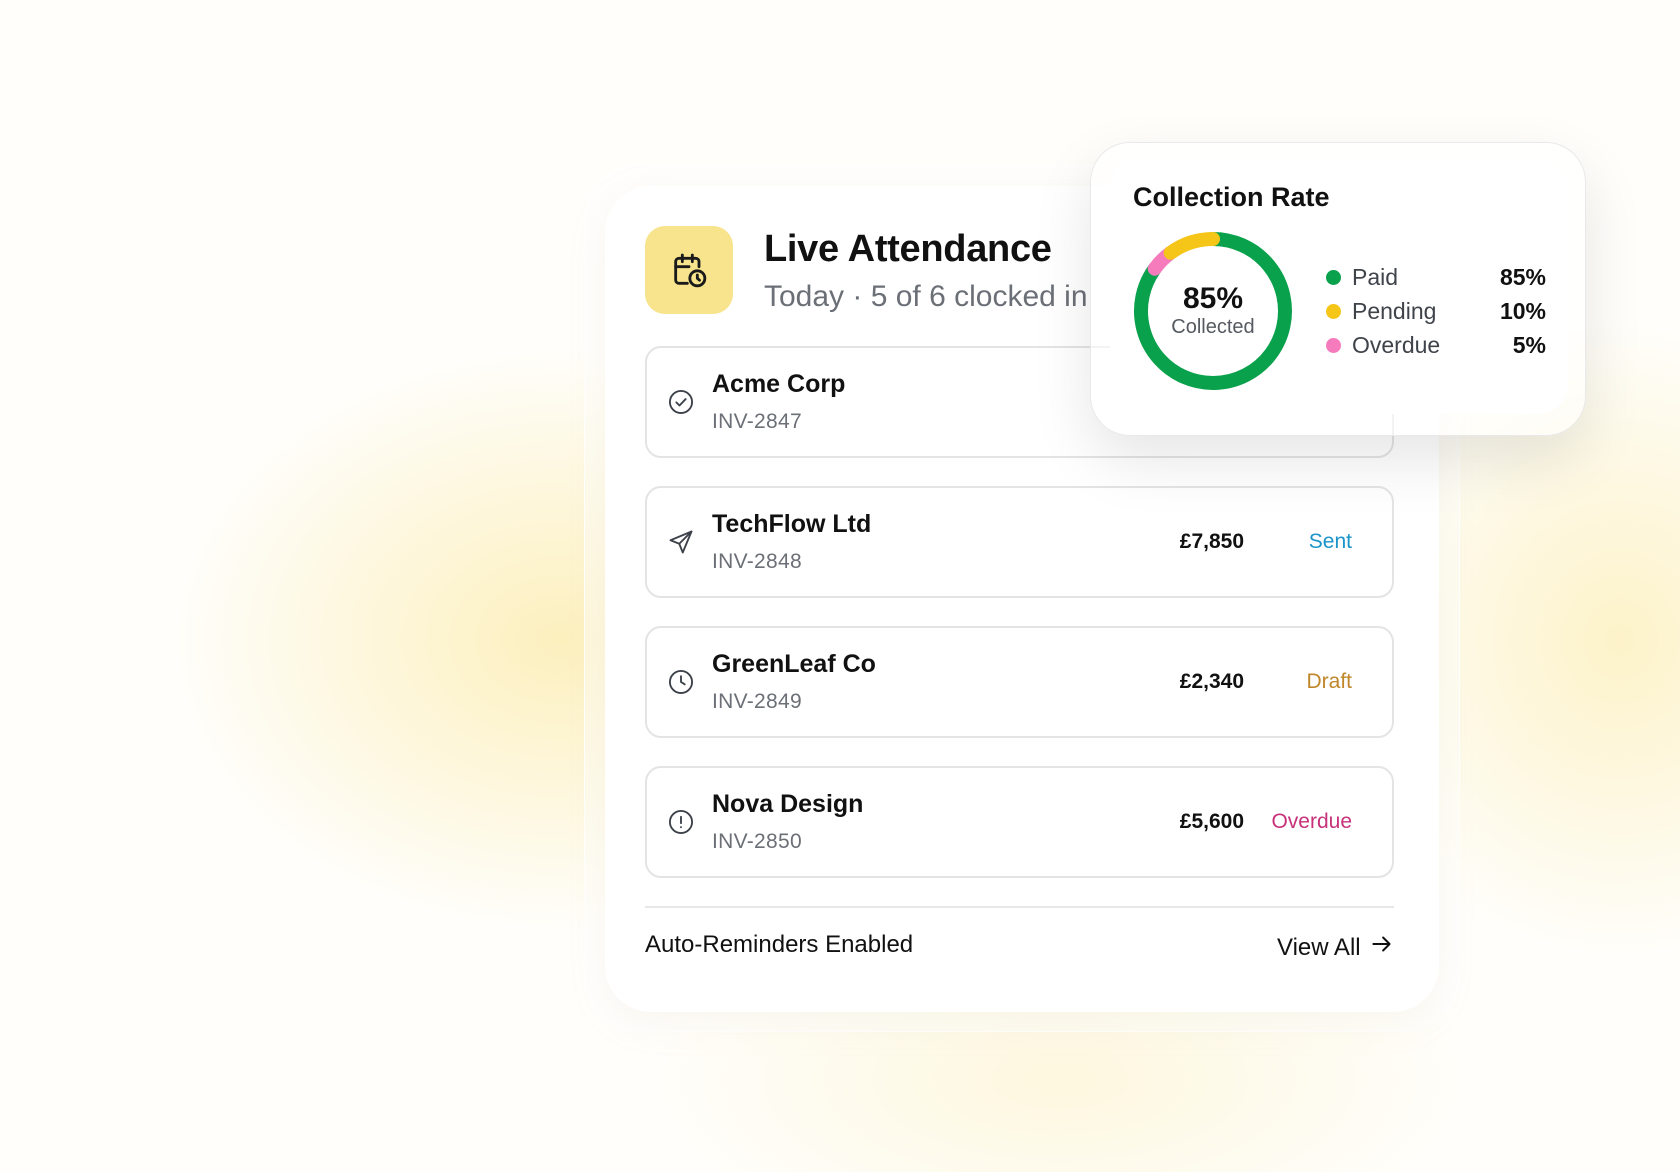 The image size is (1680, 1172). What do you see at coordinates (1211, 821) in the screenshot?
I see `invoice-amount: £5,600` at bounding box center [1211, 821].